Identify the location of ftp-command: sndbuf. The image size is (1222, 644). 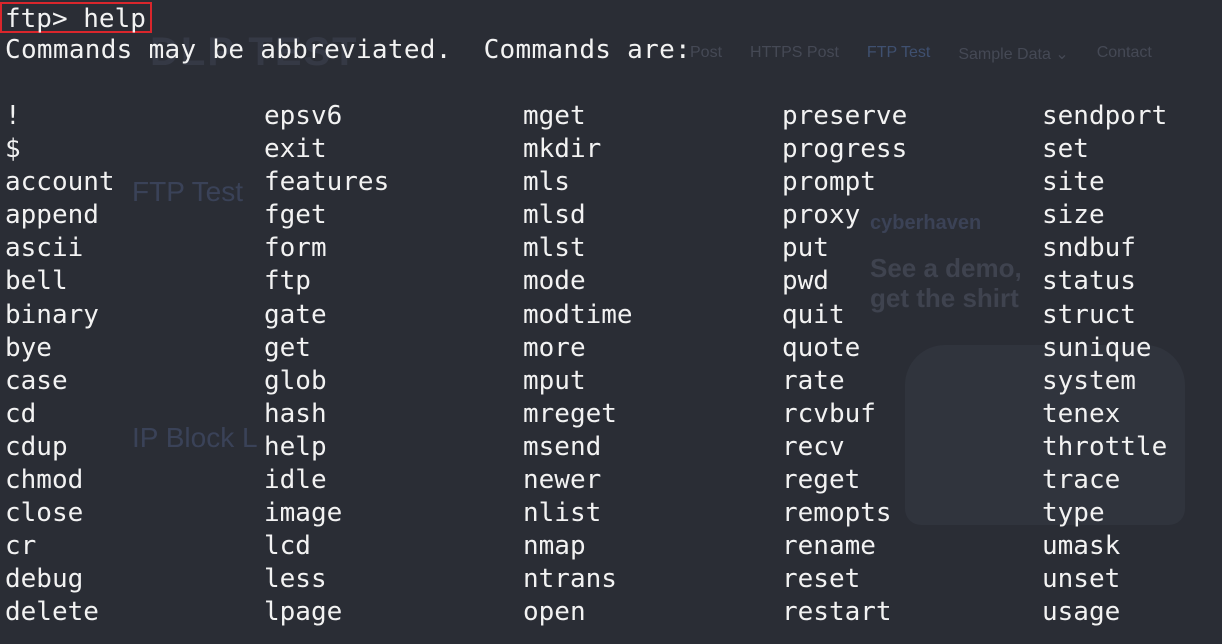
(1089, 248).